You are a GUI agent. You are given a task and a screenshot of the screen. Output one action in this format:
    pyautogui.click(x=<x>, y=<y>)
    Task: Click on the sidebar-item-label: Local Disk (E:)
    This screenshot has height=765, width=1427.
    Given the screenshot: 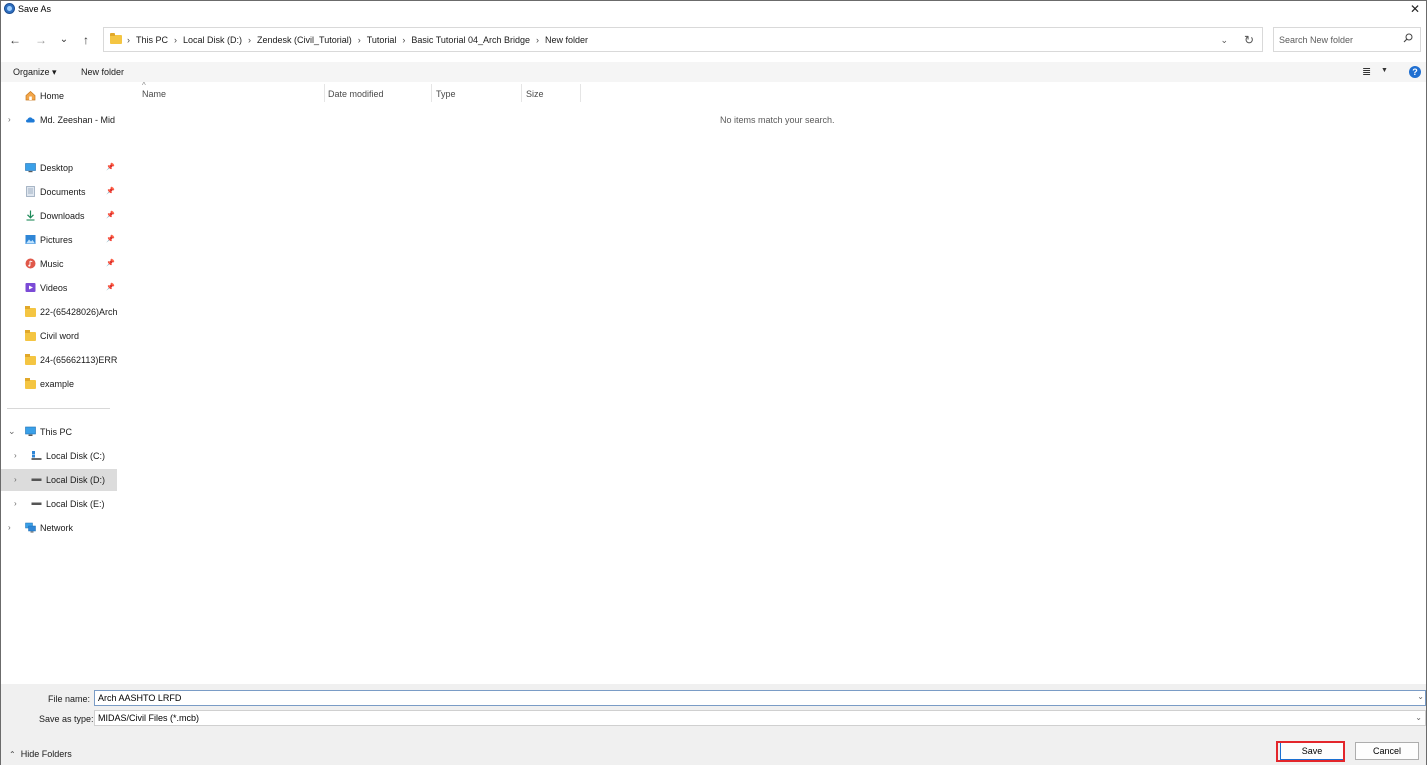 What is the action you would take?
    pyautogui.click(x=75, y=504)
    